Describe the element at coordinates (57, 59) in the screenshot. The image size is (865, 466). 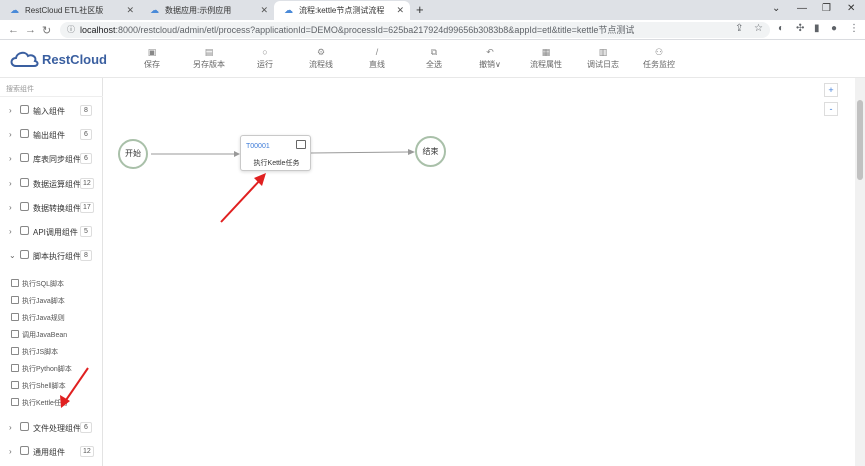
I see `logo: RestCloud` at that location.